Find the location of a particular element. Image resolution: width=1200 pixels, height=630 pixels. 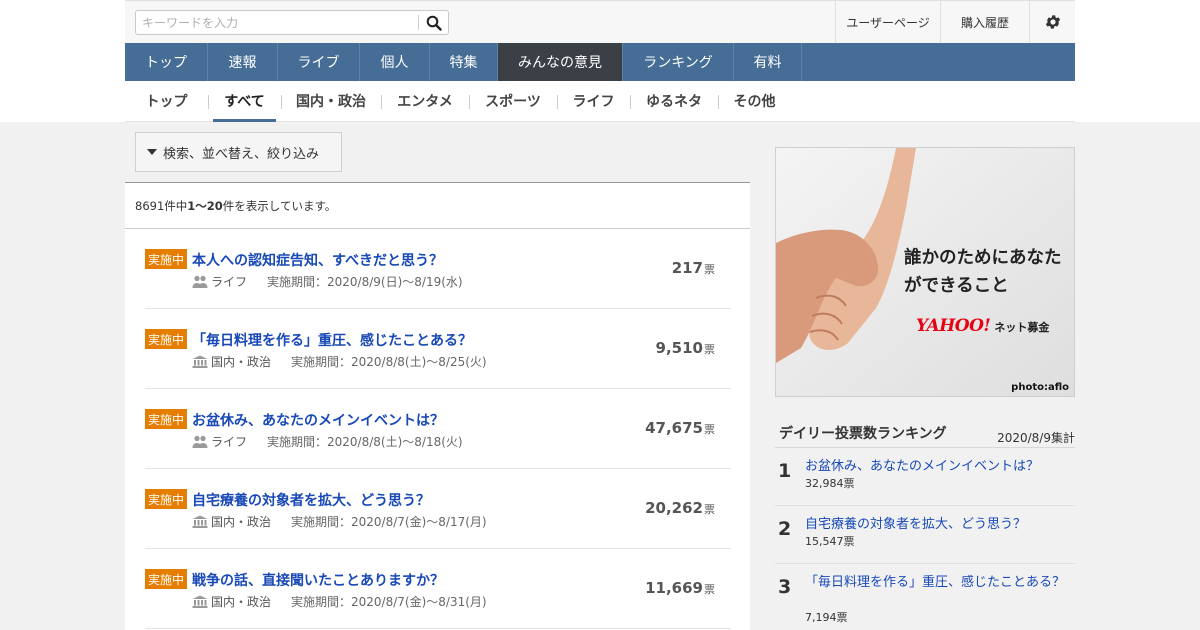

nav-top: トップ is located at coordinates (166, 62).